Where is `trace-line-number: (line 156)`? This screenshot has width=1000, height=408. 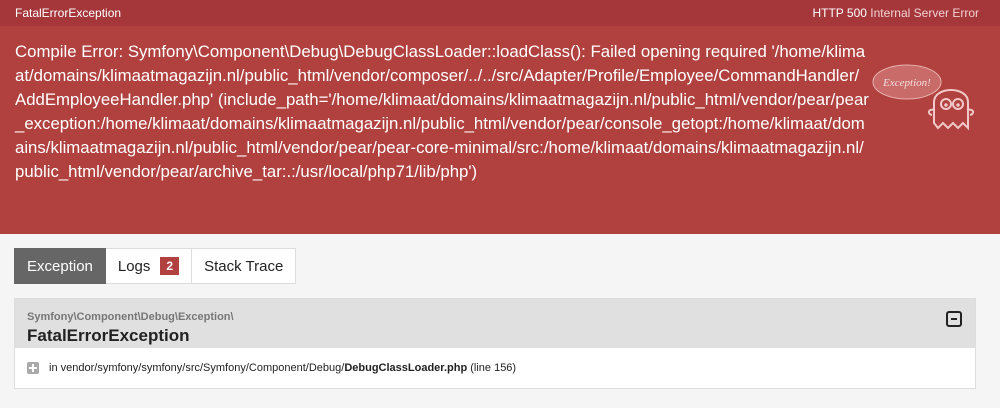 trace-line-number: (line 156) is located at coordinates (493, 368).